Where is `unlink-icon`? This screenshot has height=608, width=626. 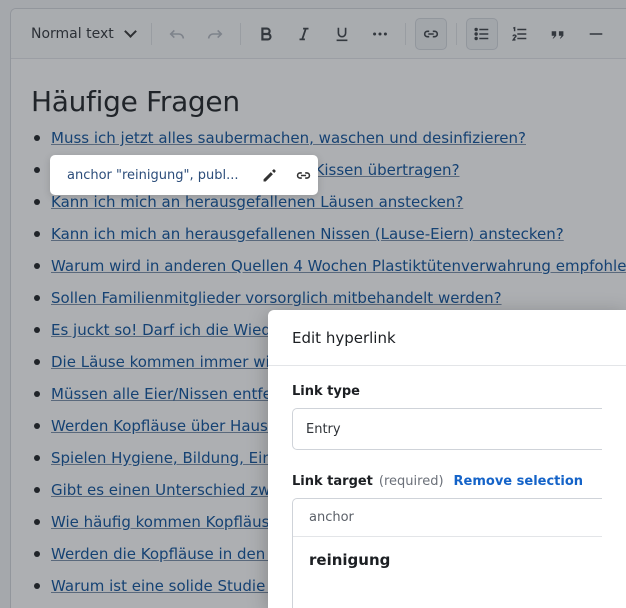
unlink-icon is located at coordinates (303, 175).